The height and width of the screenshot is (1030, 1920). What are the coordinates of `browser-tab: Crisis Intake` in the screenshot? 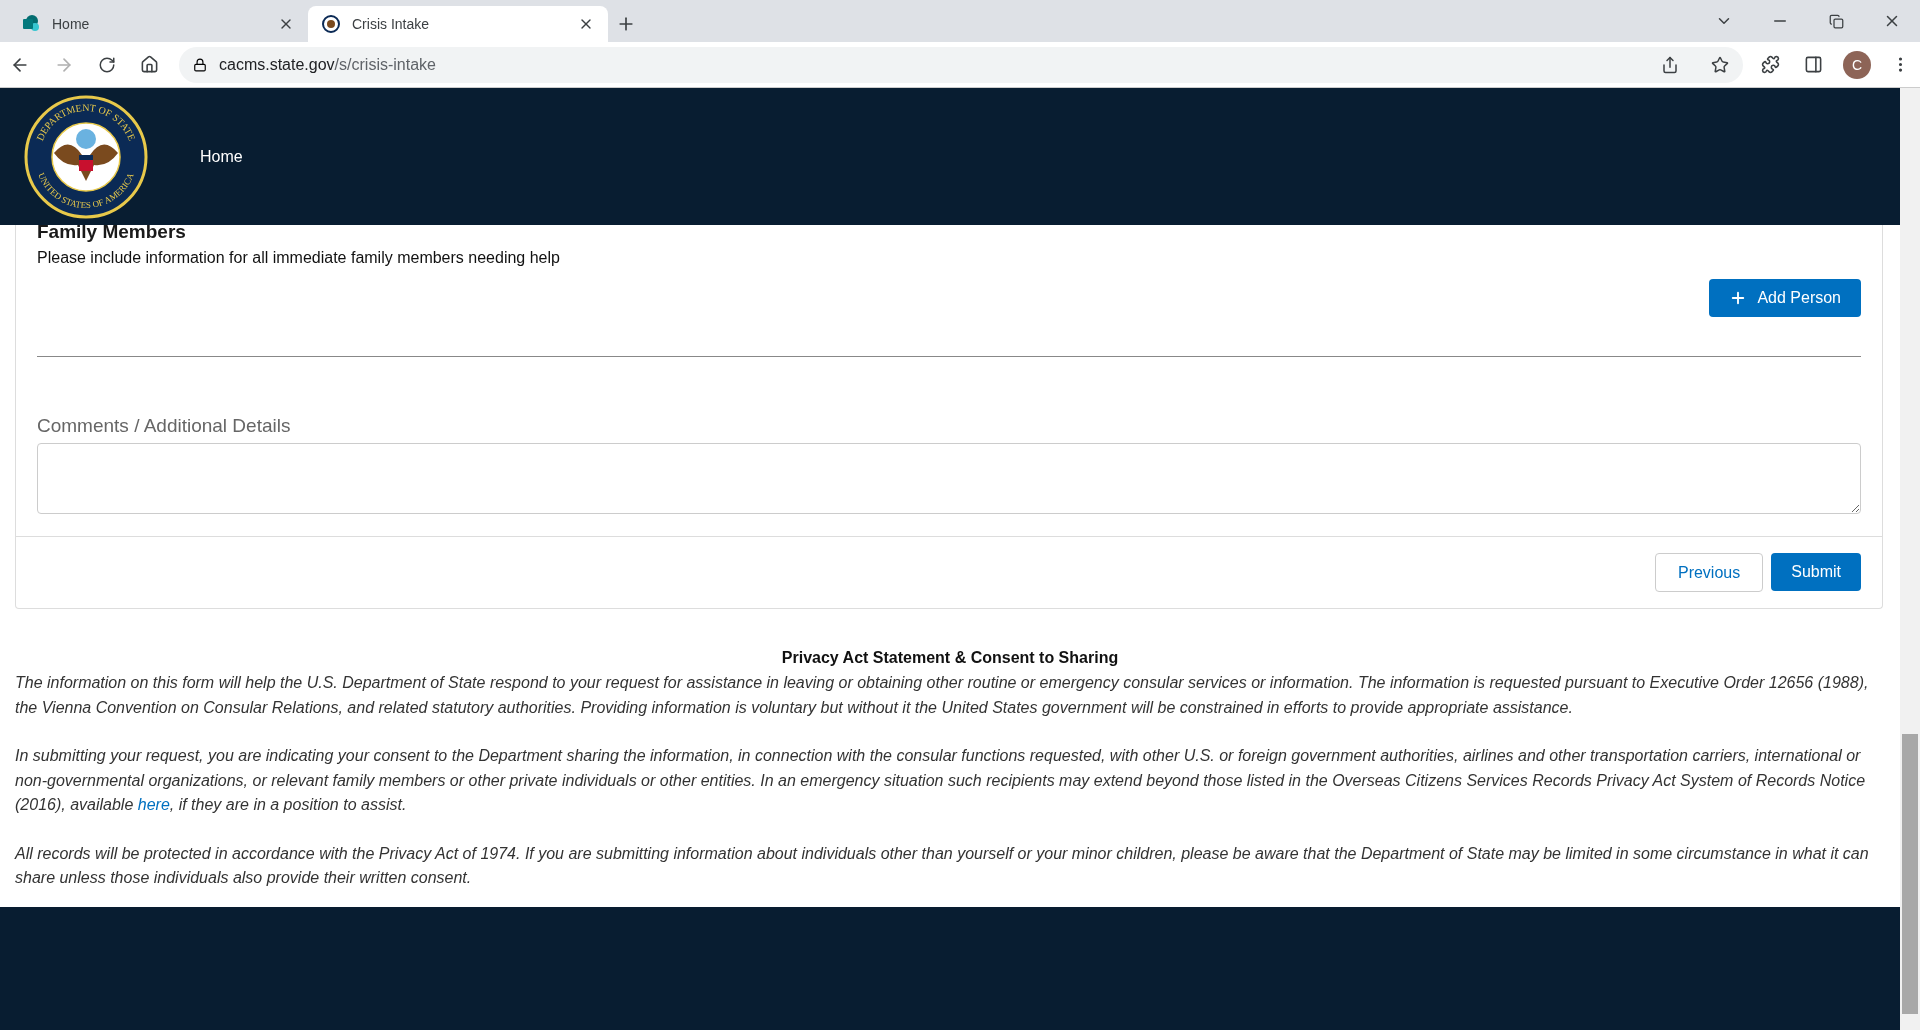 It's located at (458, 24).